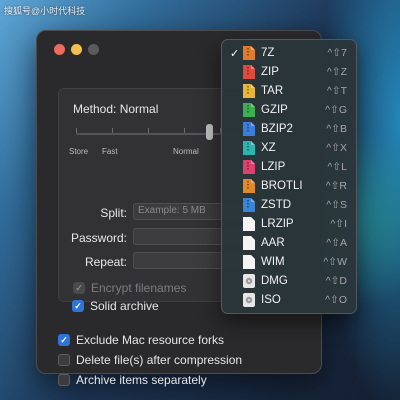  What do you see at coordinates (274, 281) in the screenshot?
I see `format-menu-label: DMG` at bounding box center [274, 281].